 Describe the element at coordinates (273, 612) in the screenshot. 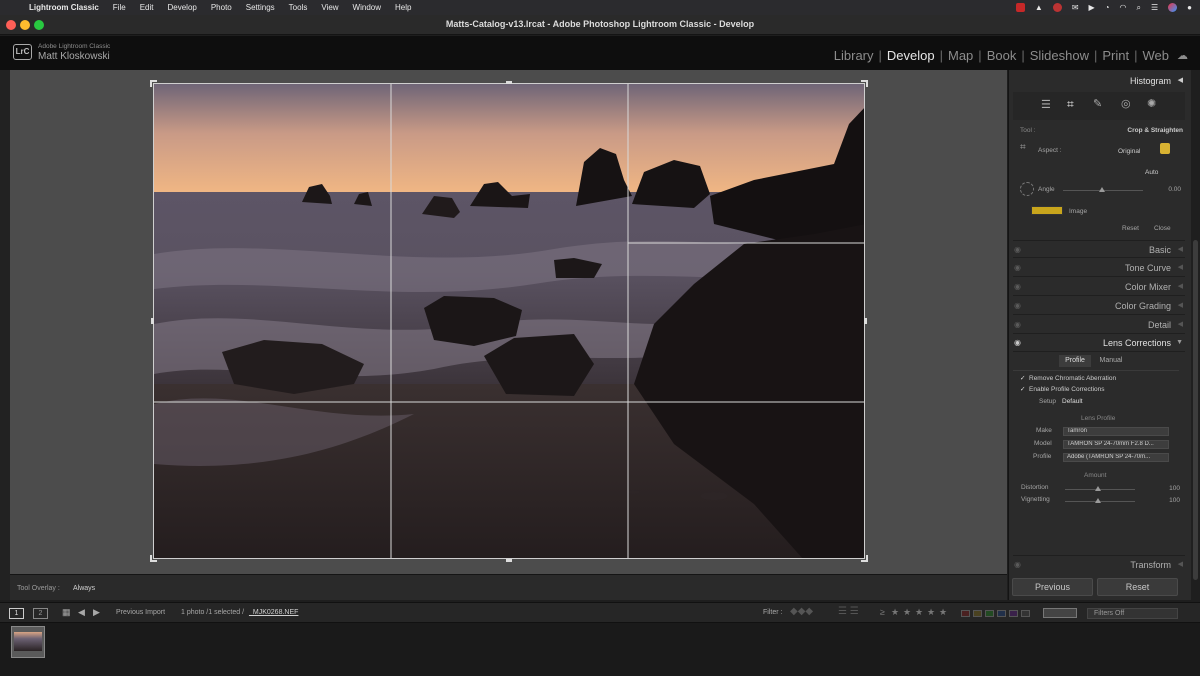

I see `filename-label: _MJK0268.NEF` at that location.